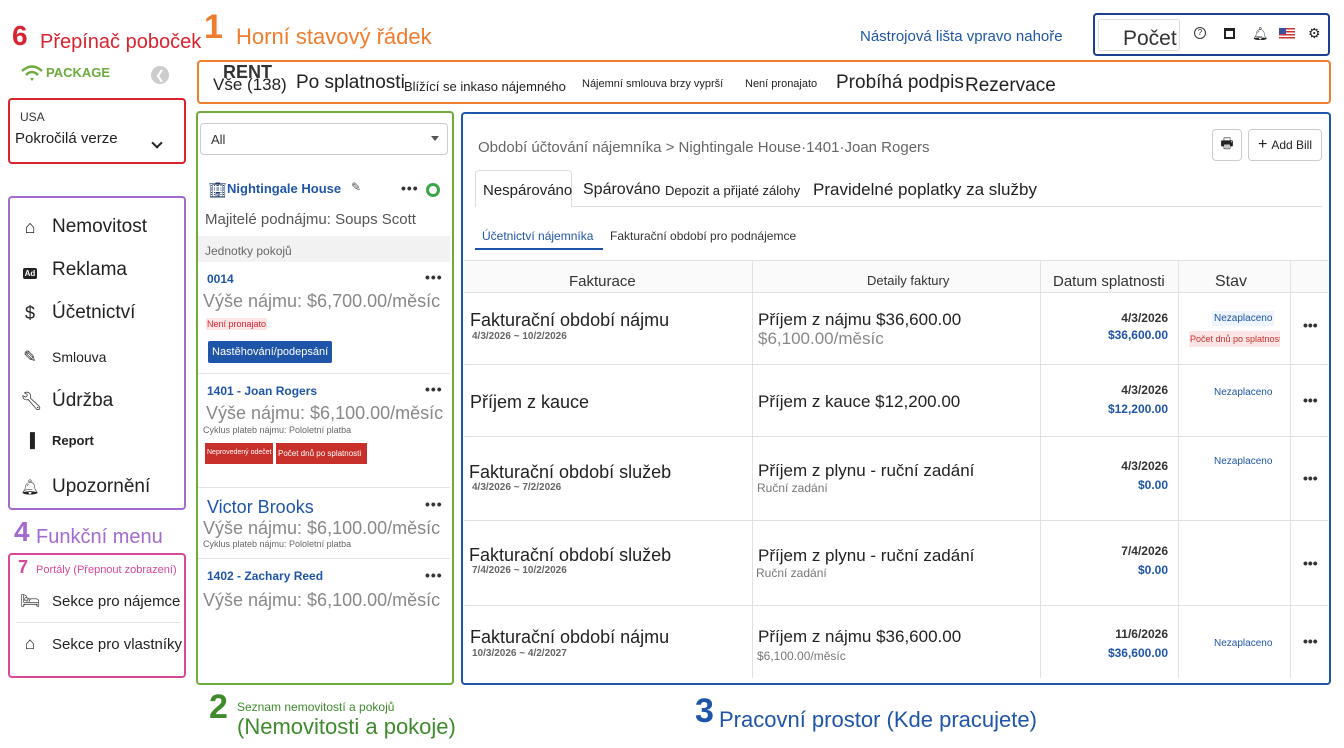 The height and width of the screenshot is (748, 1344). What do you see at coordinates (160, 75) in the screenshot?
I see `collapse-sidebar-icon: ❮` at bounding box center [160, 75].